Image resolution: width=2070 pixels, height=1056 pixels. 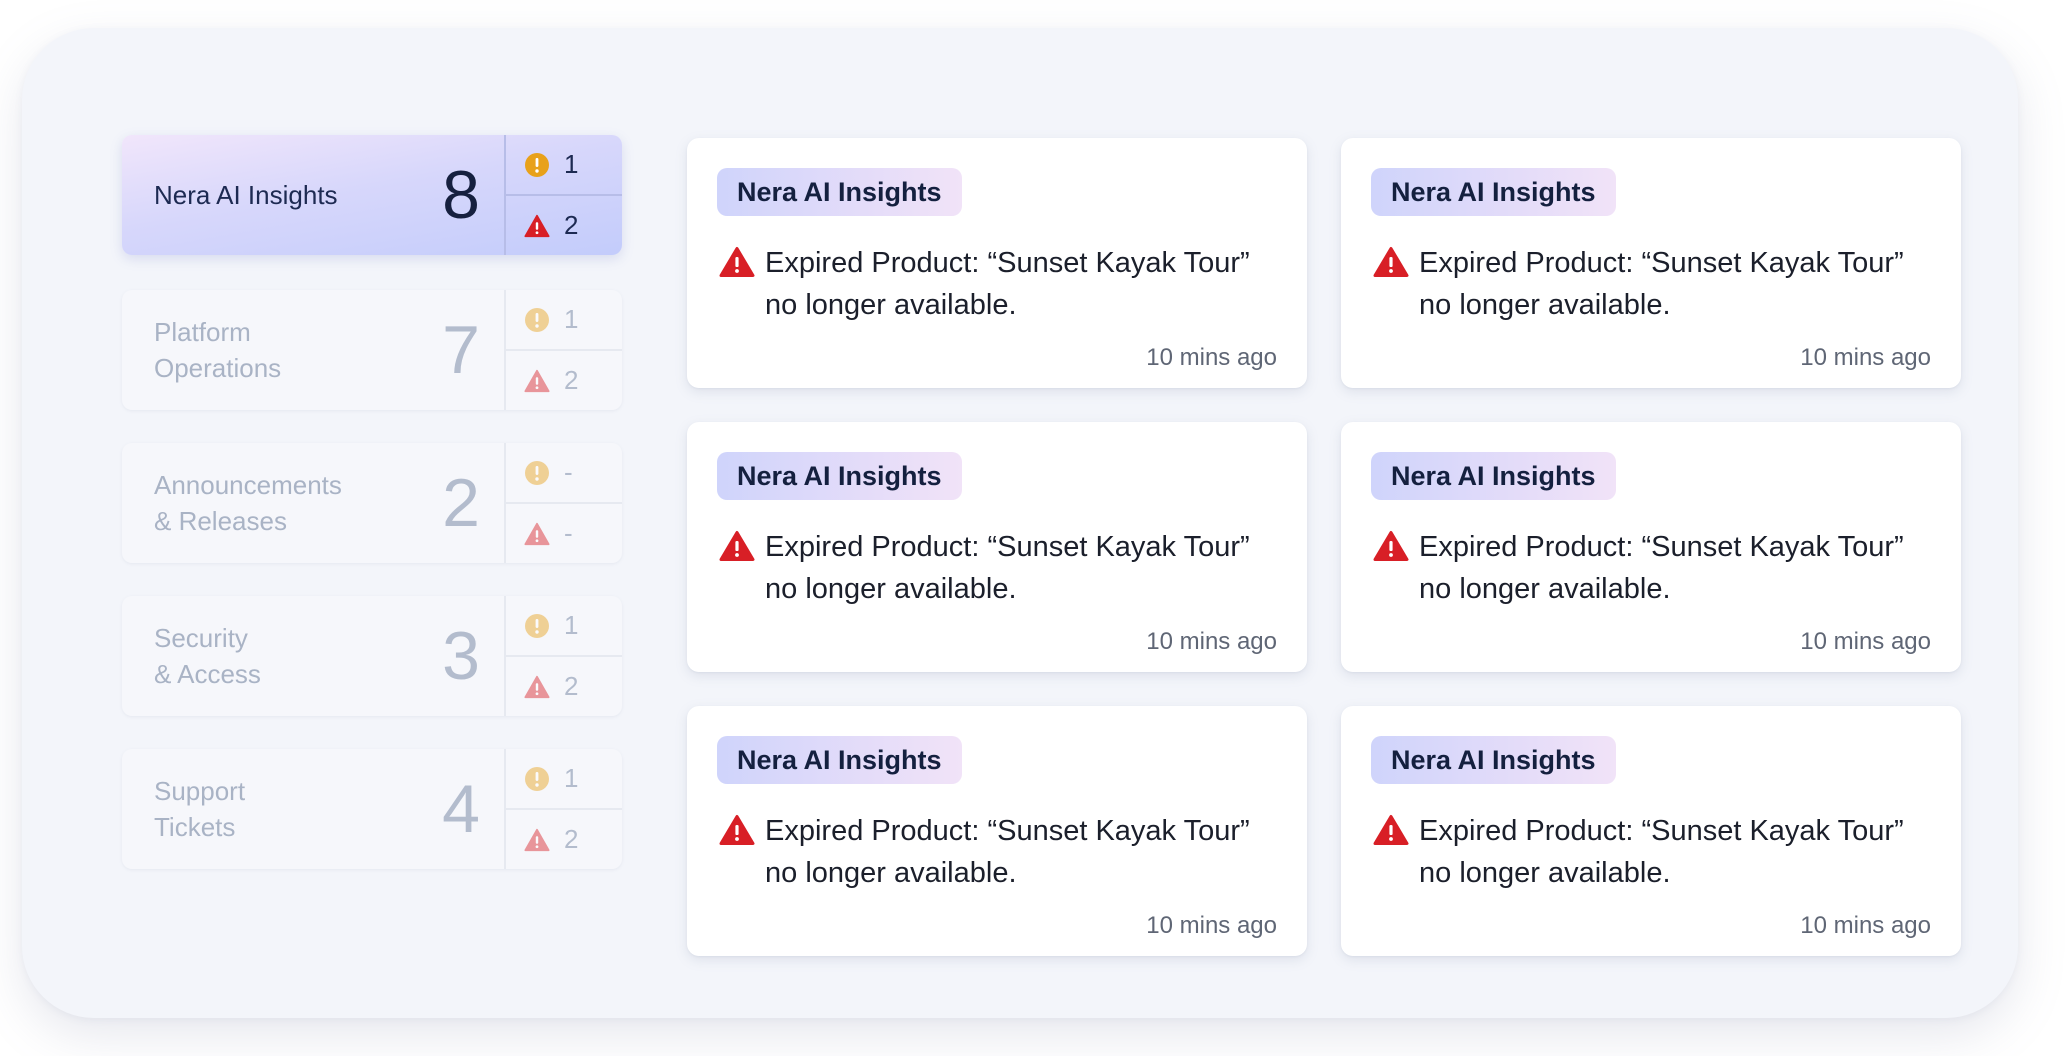 What do you see at coordinates (218, 350) in the screenshot?
I see `category-label: Platform Operations` at bounding box center [218, 350].